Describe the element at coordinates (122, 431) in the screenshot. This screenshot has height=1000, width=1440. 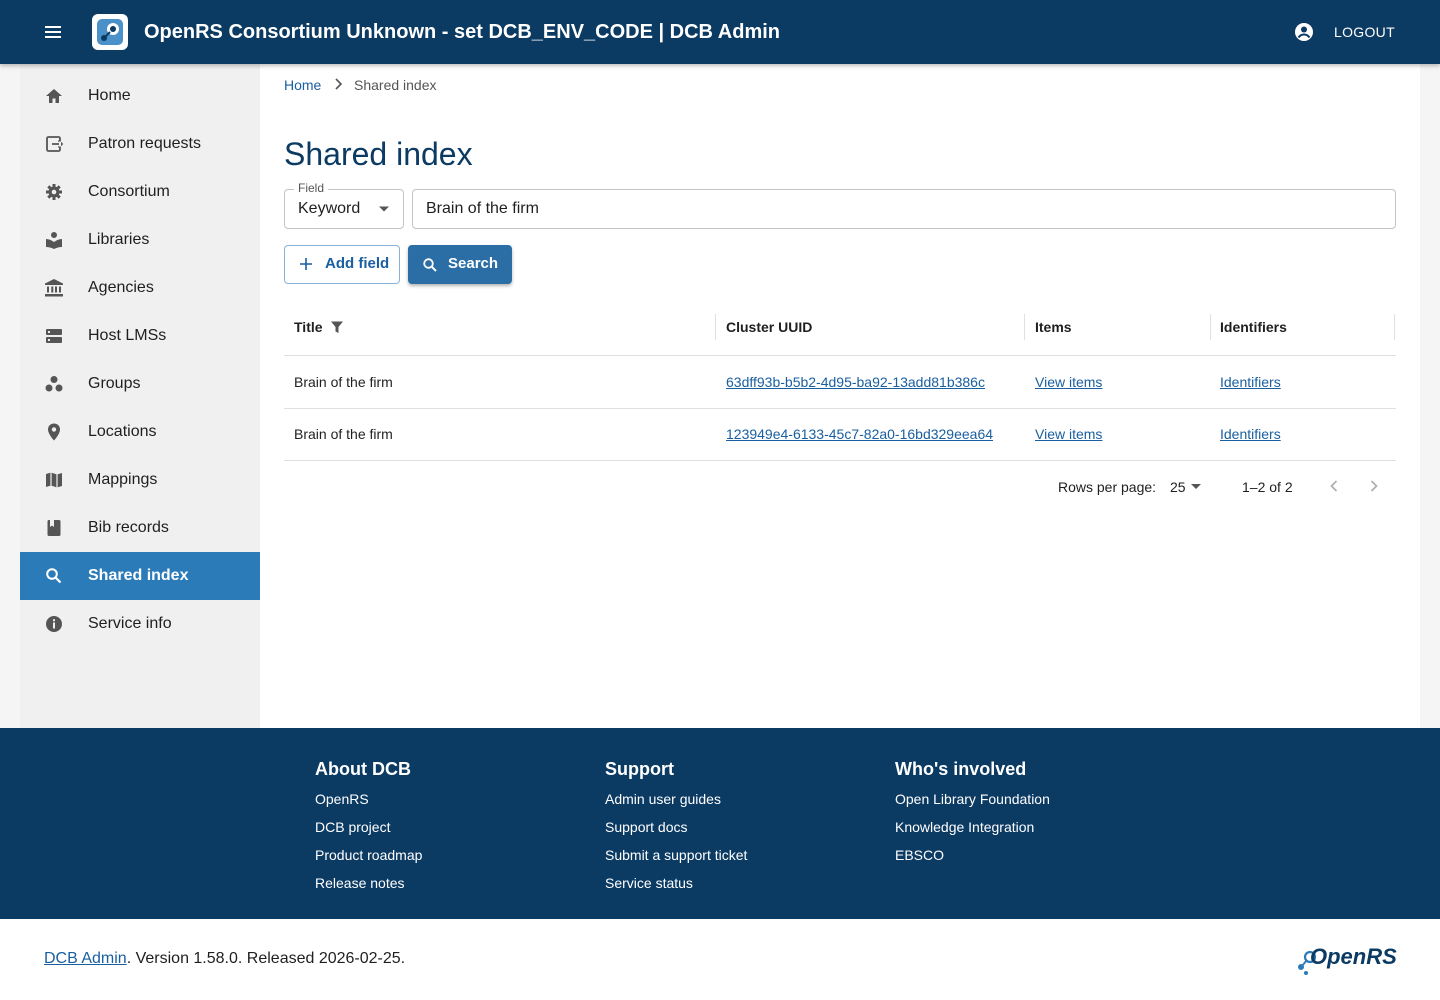
I see `sidebar-item-label: Locations` at that location.